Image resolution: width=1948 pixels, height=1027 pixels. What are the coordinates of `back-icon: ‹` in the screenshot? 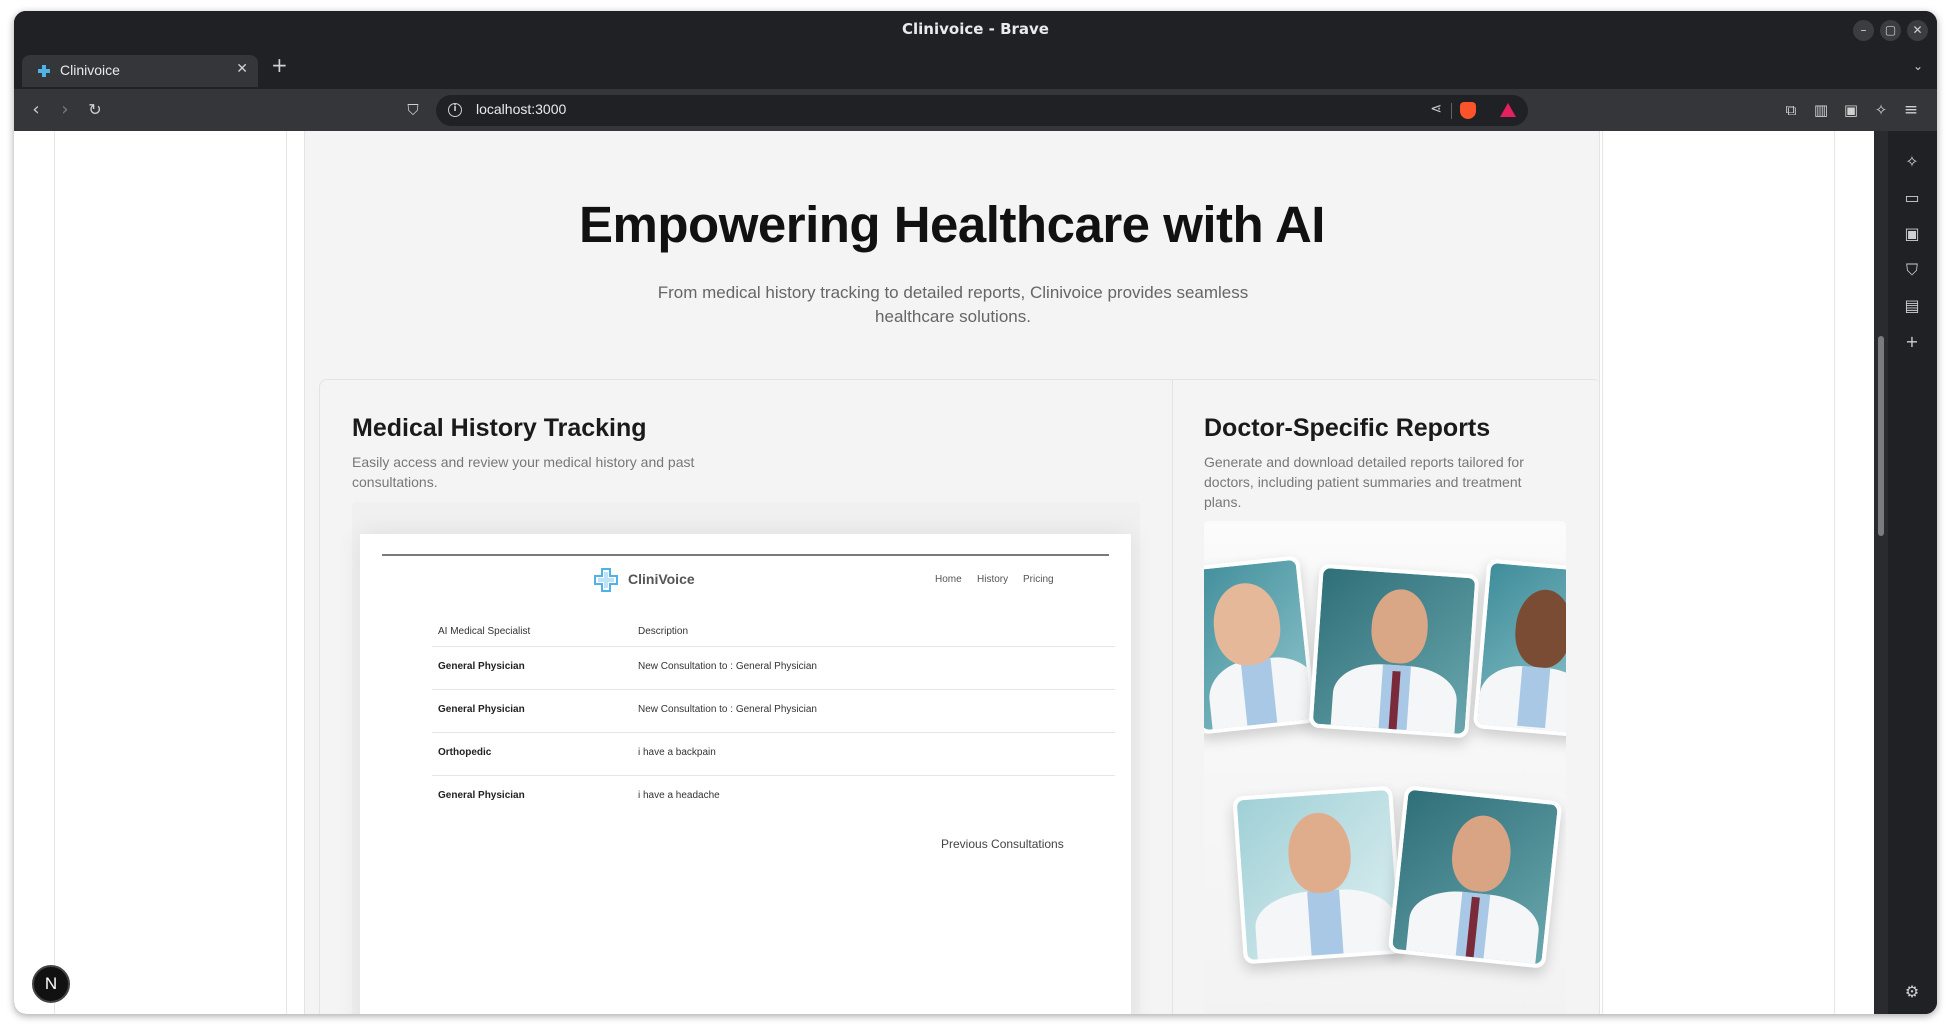 It's located at (36, 110).